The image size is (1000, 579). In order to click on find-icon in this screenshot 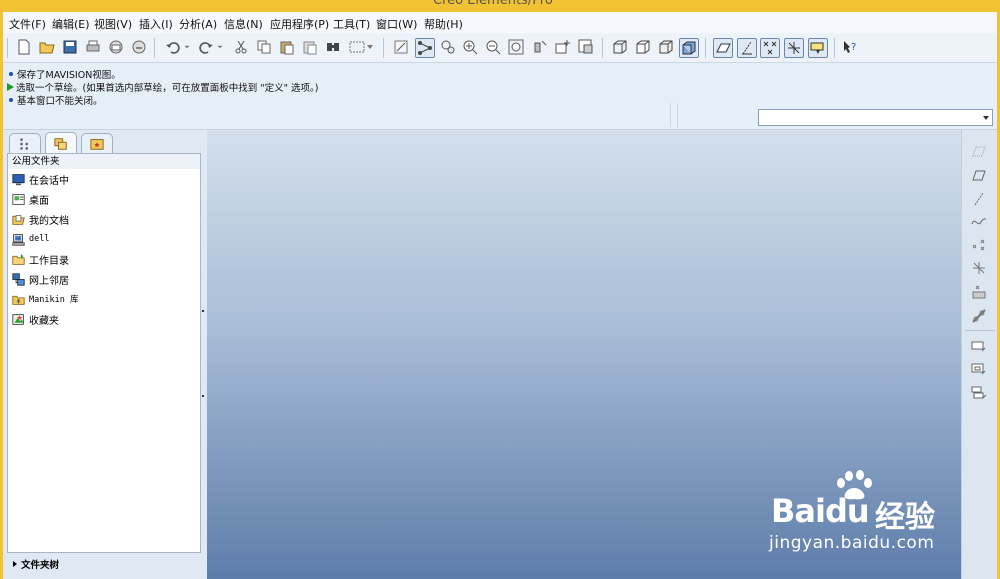, I will do `click(333, 47)`.